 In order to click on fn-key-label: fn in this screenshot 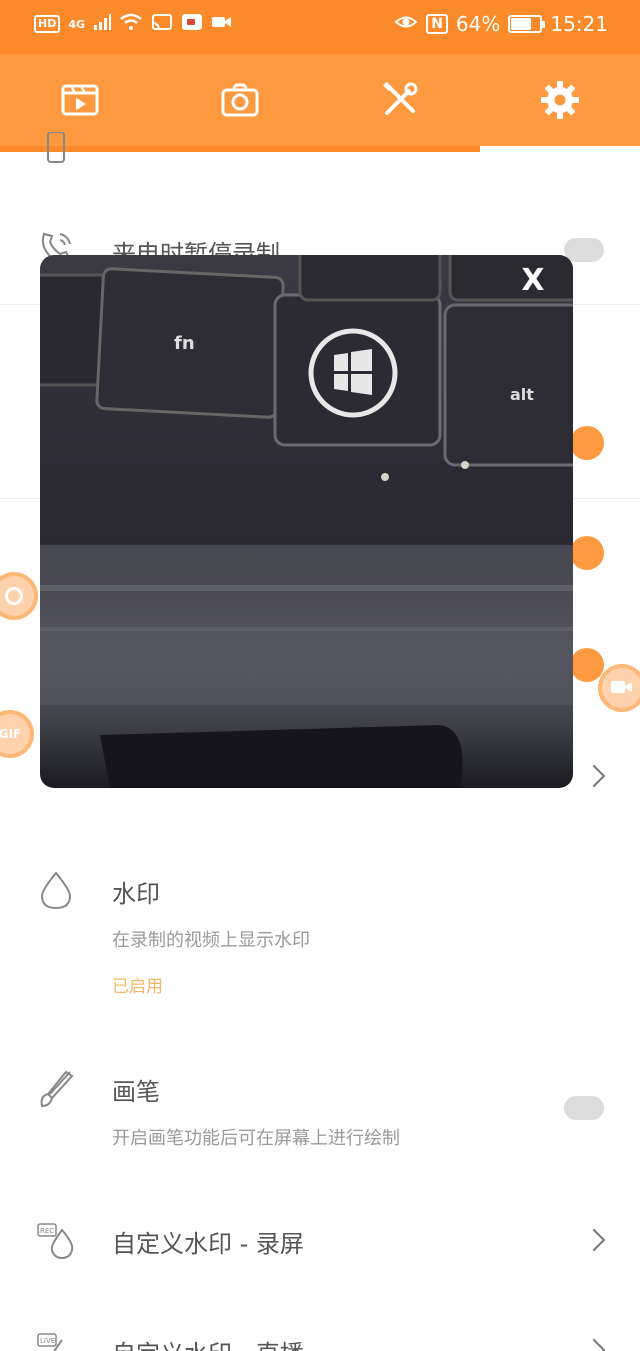, I will do `click(184, 343)`.